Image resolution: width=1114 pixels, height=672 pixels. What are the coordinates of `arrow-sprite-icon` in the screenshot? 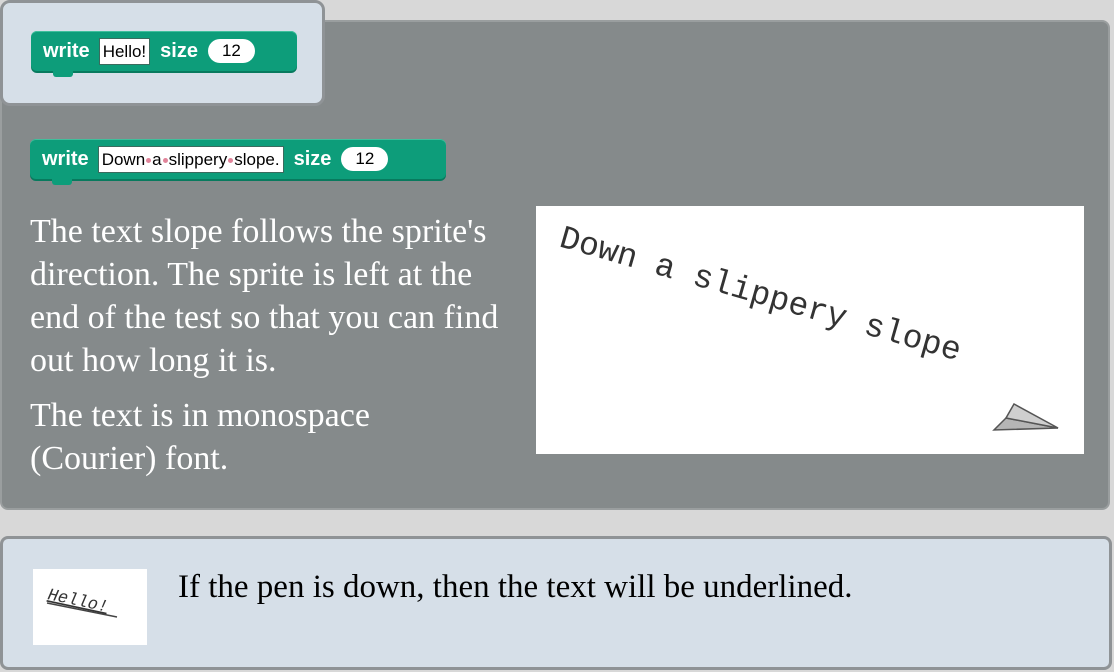 It's located at (1025, 416).